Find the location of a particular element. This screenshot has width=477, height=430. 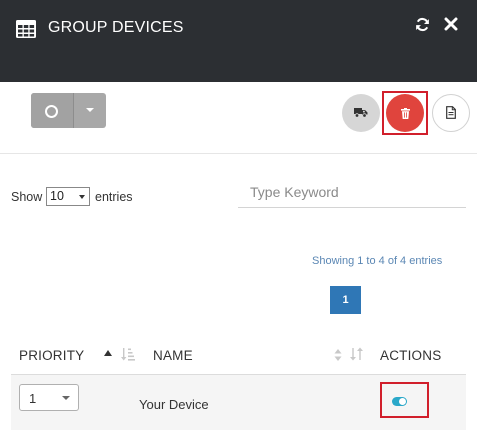

entries-per-page-select: 10 is located at coordinates (68, 196).